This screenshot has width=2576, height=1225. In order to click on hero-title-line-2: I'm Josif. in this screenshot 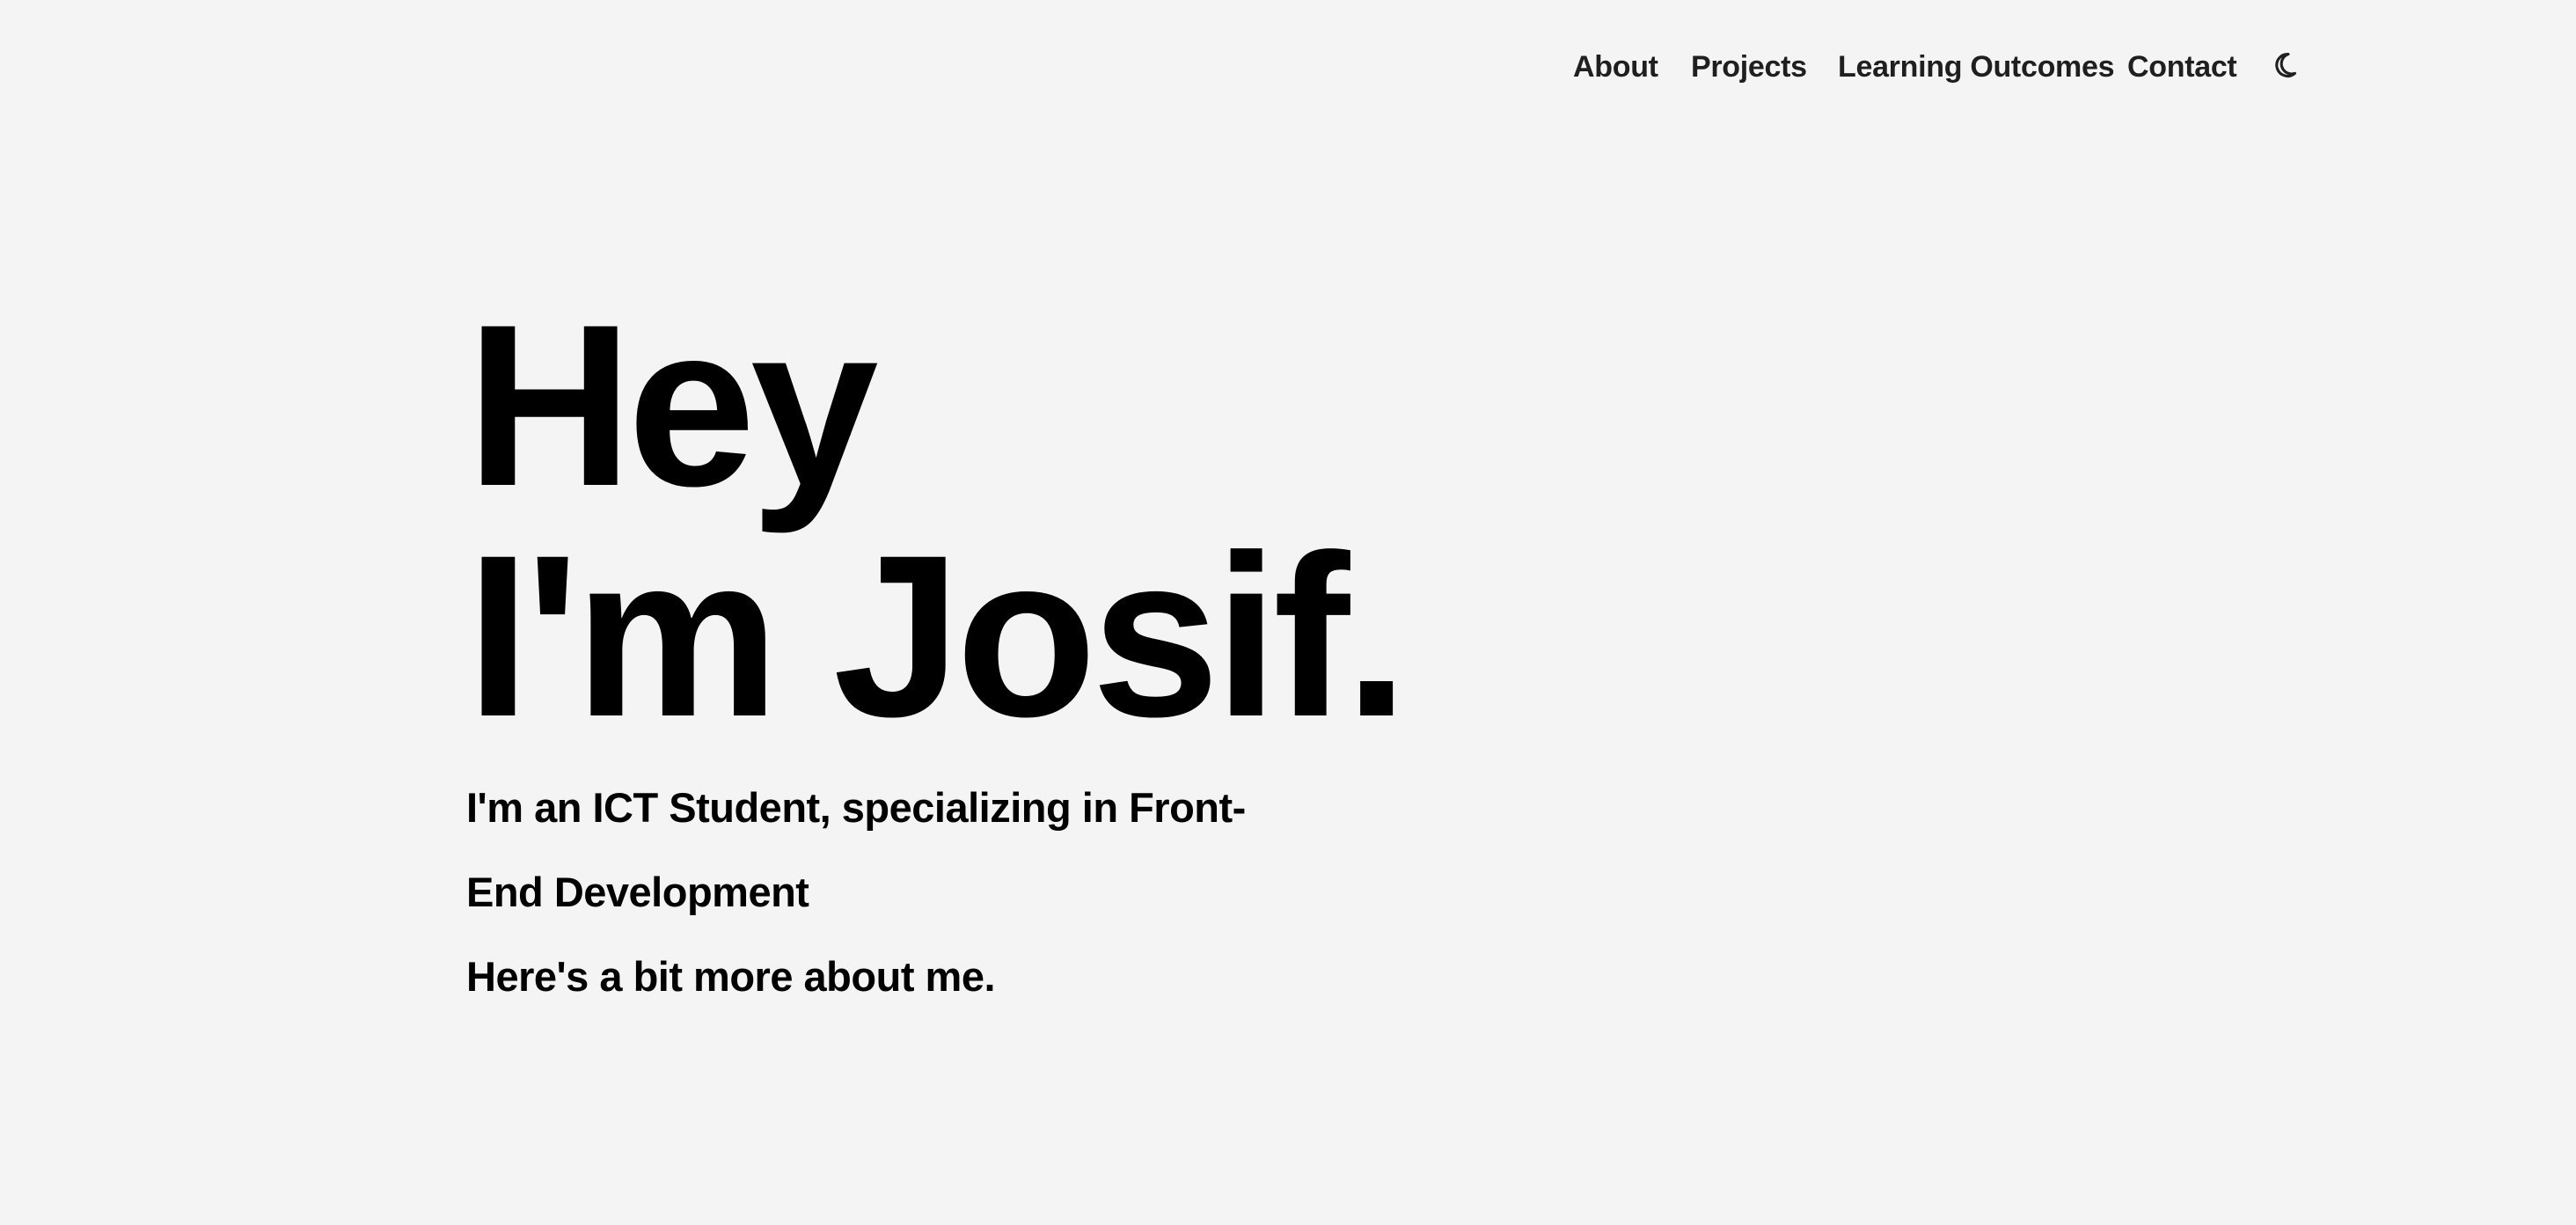, I will do `click(937, 636)`.